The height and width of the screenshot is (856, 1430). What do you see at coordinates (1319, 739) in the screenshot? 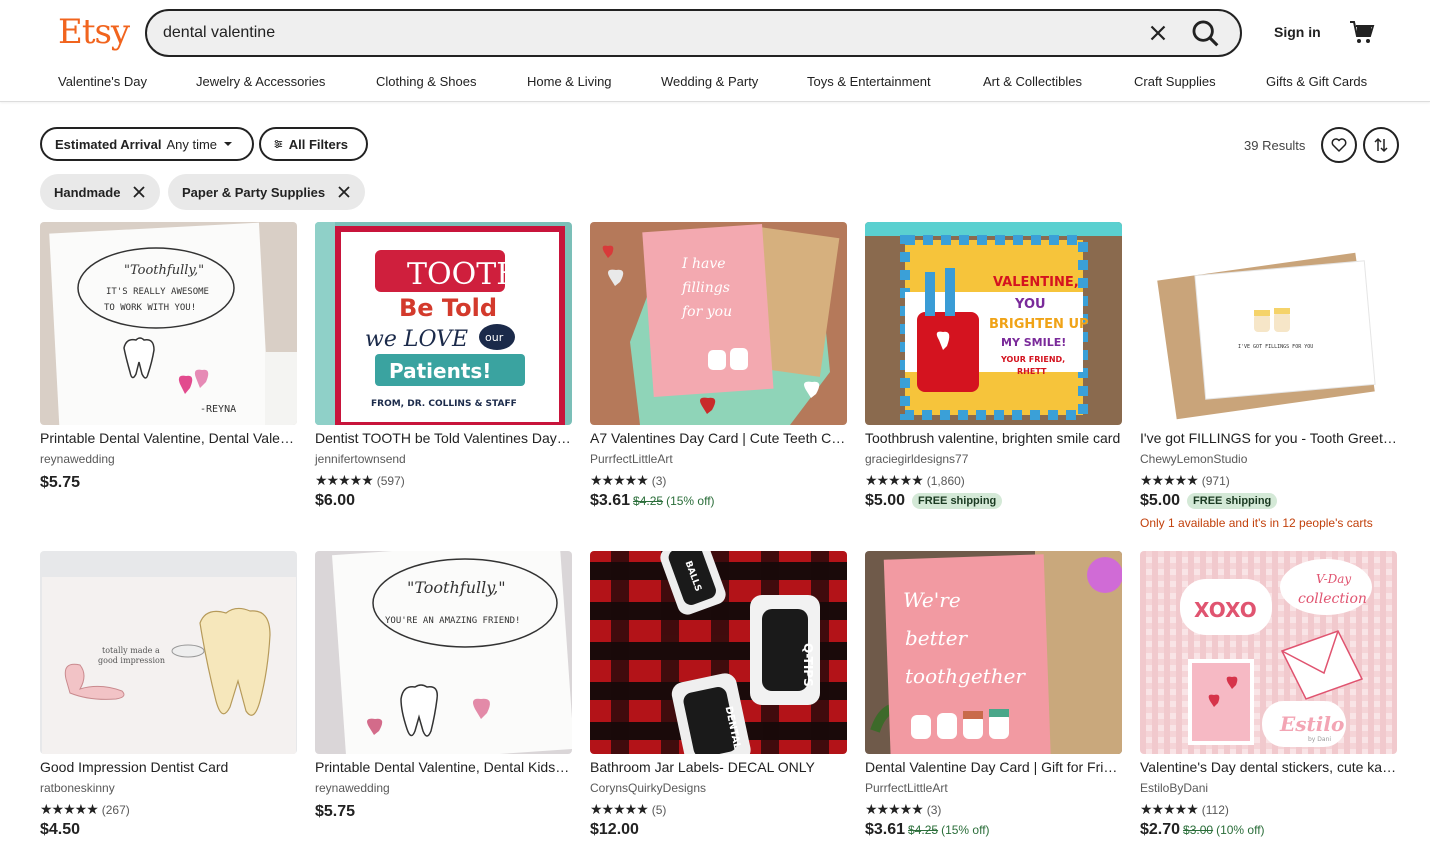
I see `sticker-text: by Dani` at bounding box center [1319, 739].